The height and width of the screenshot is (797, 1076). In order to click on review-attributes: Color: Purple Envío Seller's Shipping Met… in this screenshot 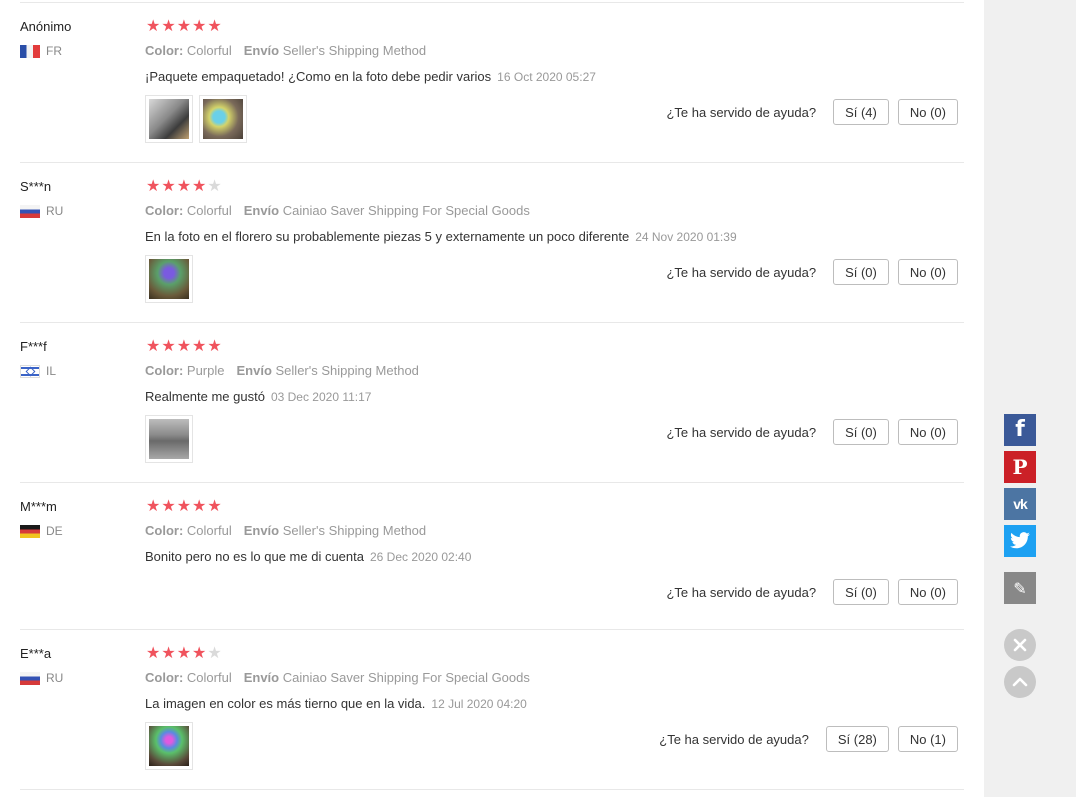, I will do `click(282, 370)`.